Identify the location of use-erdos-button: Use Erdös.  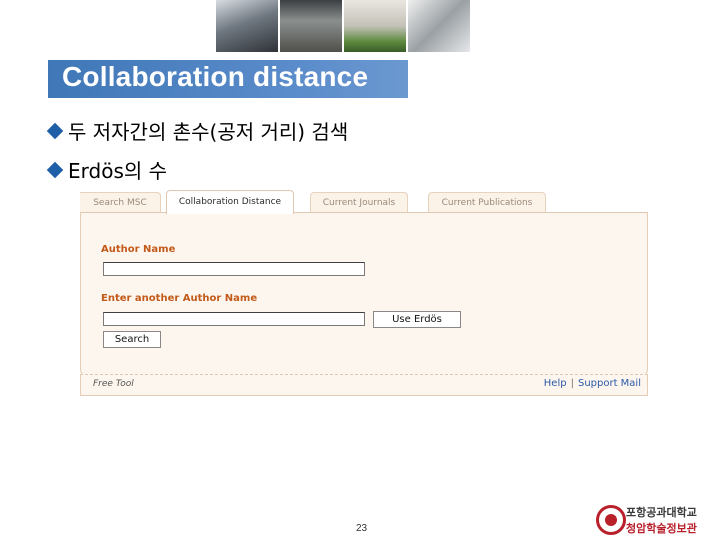
(417, 319).